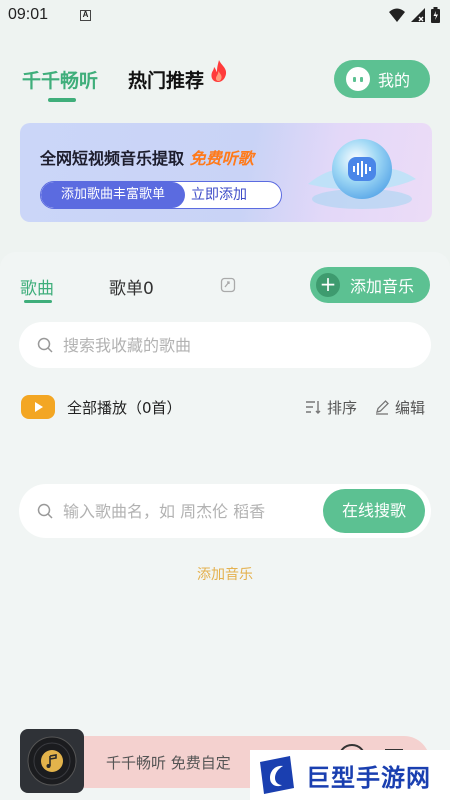  I want to click on banner-add-pill: 添加歌曲丰富歌单 立即添加, so click(161, 195).